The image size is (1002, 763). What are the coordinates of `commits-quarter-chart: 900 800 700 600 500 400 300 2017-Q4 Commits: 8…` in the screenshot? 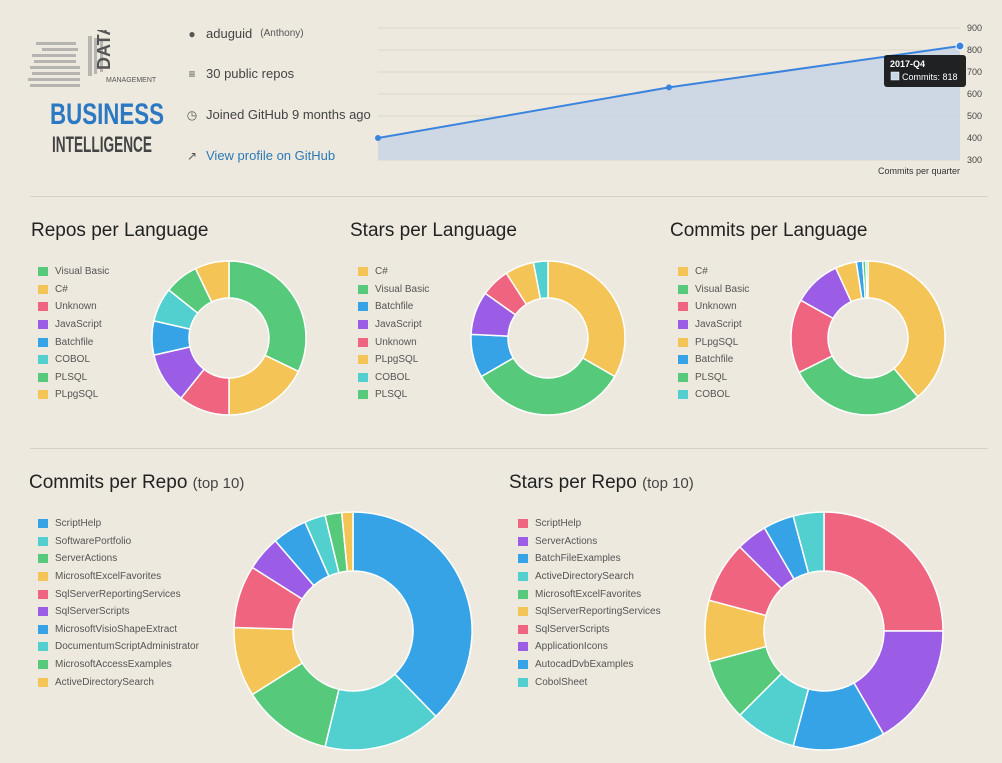 It's located at (678, 99).